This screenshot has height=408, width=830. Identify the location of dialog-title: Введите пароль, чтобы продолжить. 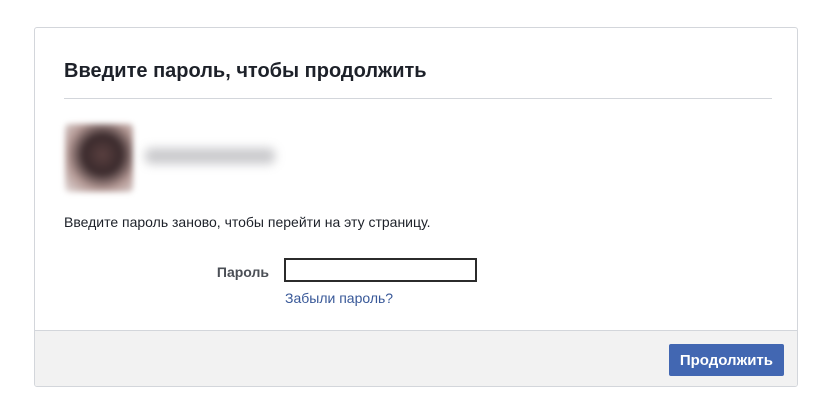
(245, 71).